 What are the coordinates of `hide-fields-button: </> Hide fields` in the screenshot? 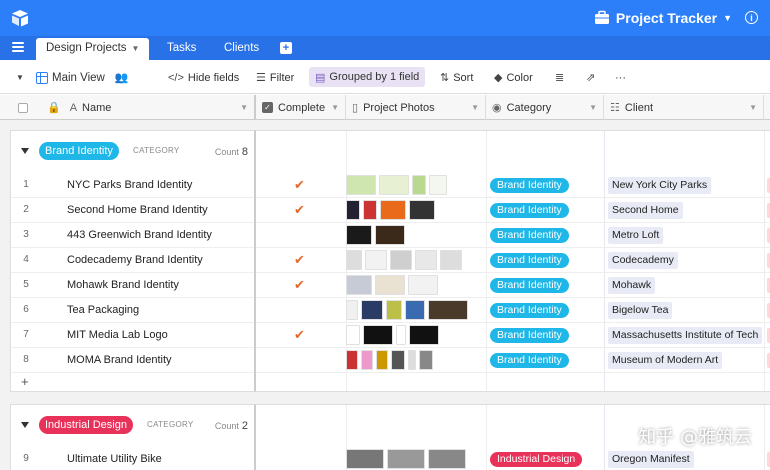 It's located at (203, 77).